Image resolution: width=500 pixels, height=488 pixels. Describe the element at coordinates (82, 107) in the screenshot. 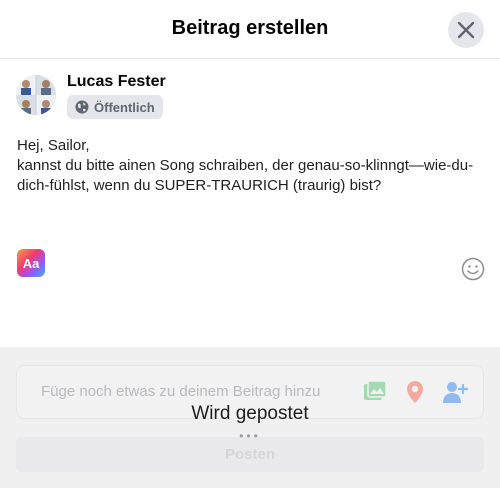

I see `globe-icon` at that location.